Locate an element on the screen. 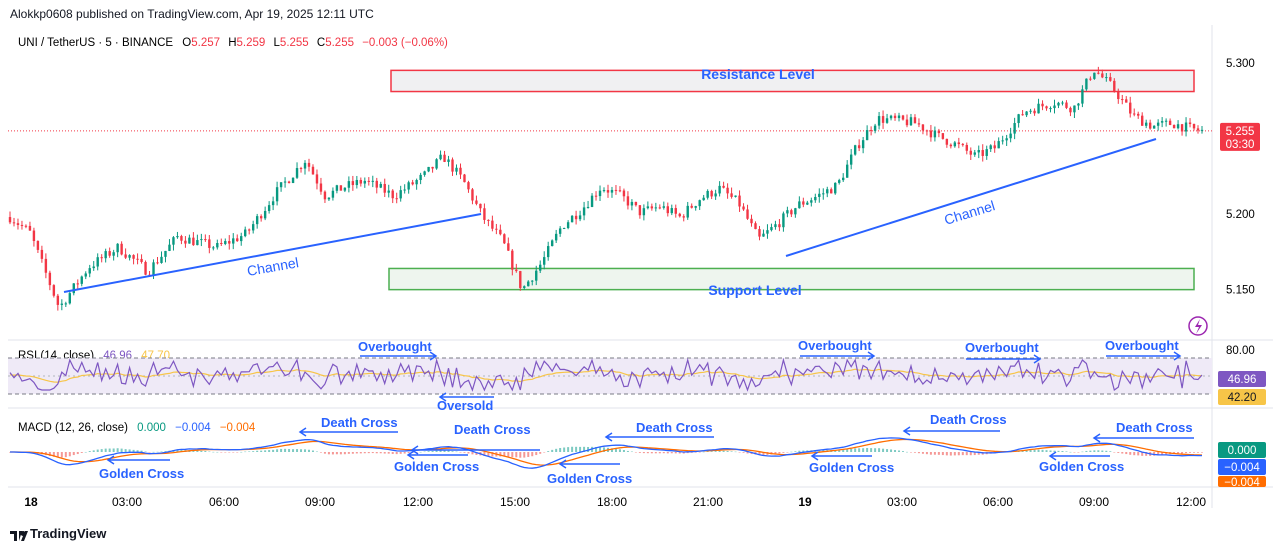 The height and width of the screenshot is (551, 1281). rsi-ma-tag-value: 42.20 is located at coordinates (1242, 398).